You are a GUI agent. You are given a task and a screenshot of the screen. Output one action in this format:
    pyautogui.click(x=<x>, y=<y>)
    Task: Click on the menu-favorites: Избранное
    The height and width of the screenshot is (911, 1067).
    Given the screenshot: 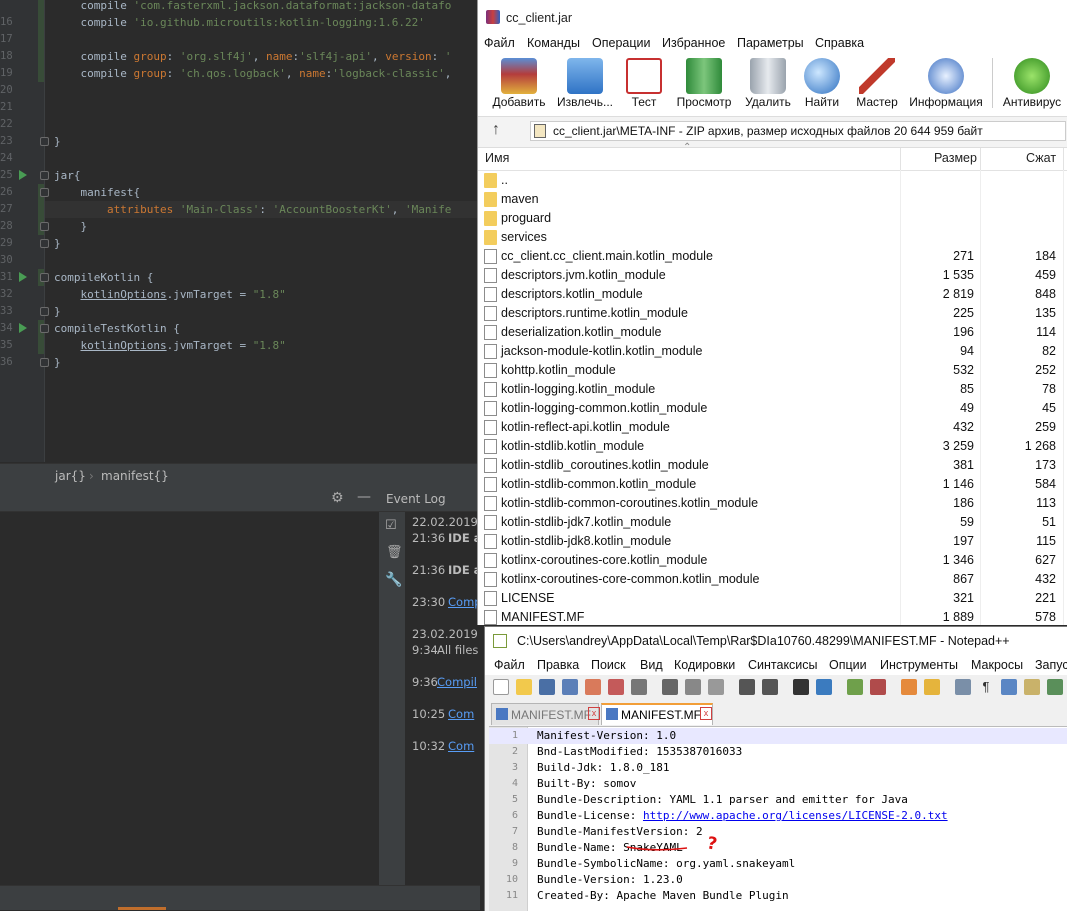 What is the action you would take?
    pyautogui.click(x=693, y=43)
    